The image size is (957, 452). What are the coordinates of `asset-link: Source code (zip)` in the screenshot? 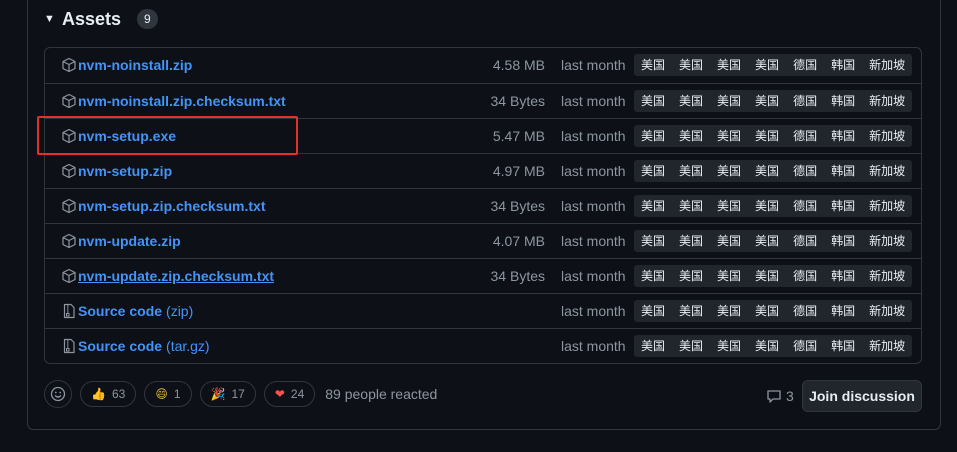 It's located at (127, 311).